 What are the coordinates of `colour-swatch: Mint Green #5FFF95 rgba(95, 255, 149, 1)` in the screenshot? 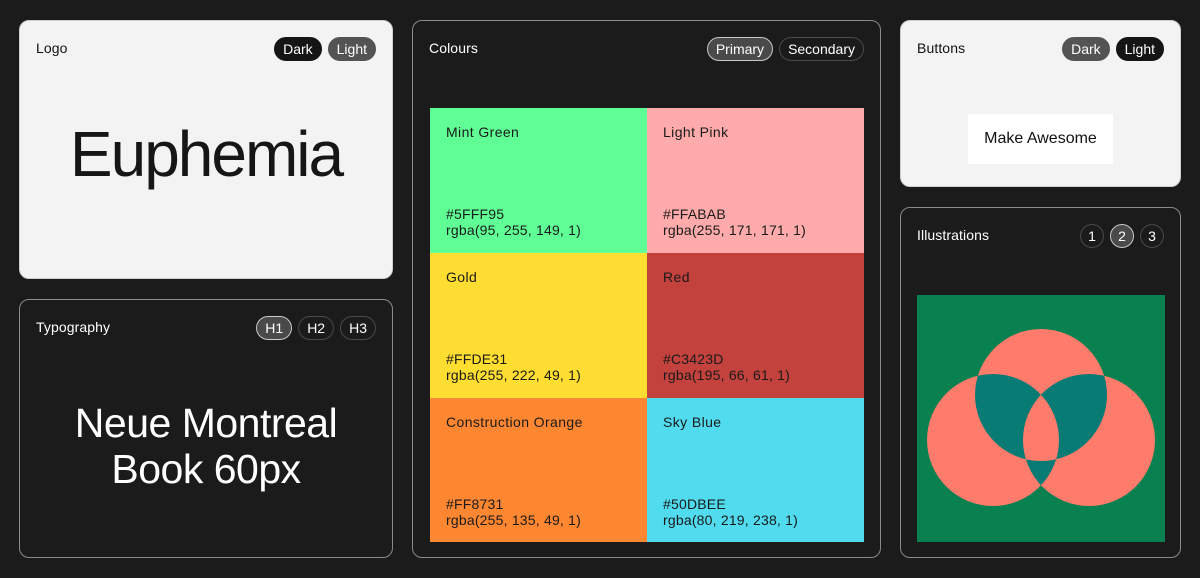 It's located at (538, 180).